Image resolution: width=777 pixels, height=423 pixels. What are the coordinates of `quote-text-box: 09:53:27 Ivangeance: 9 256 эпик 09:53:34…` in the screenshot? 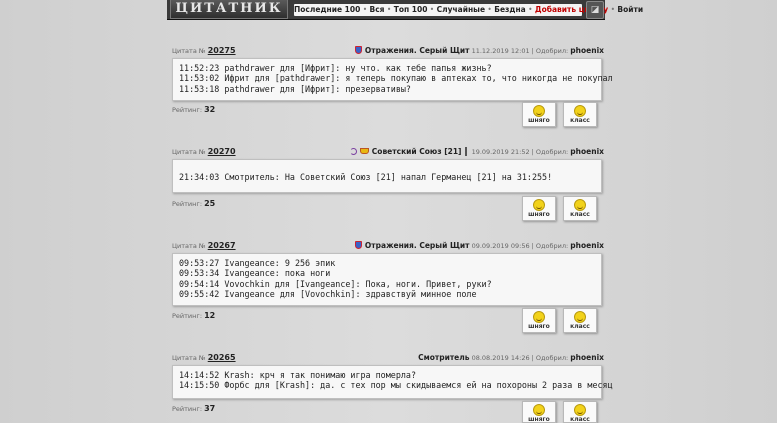 It's located at (387, 279).